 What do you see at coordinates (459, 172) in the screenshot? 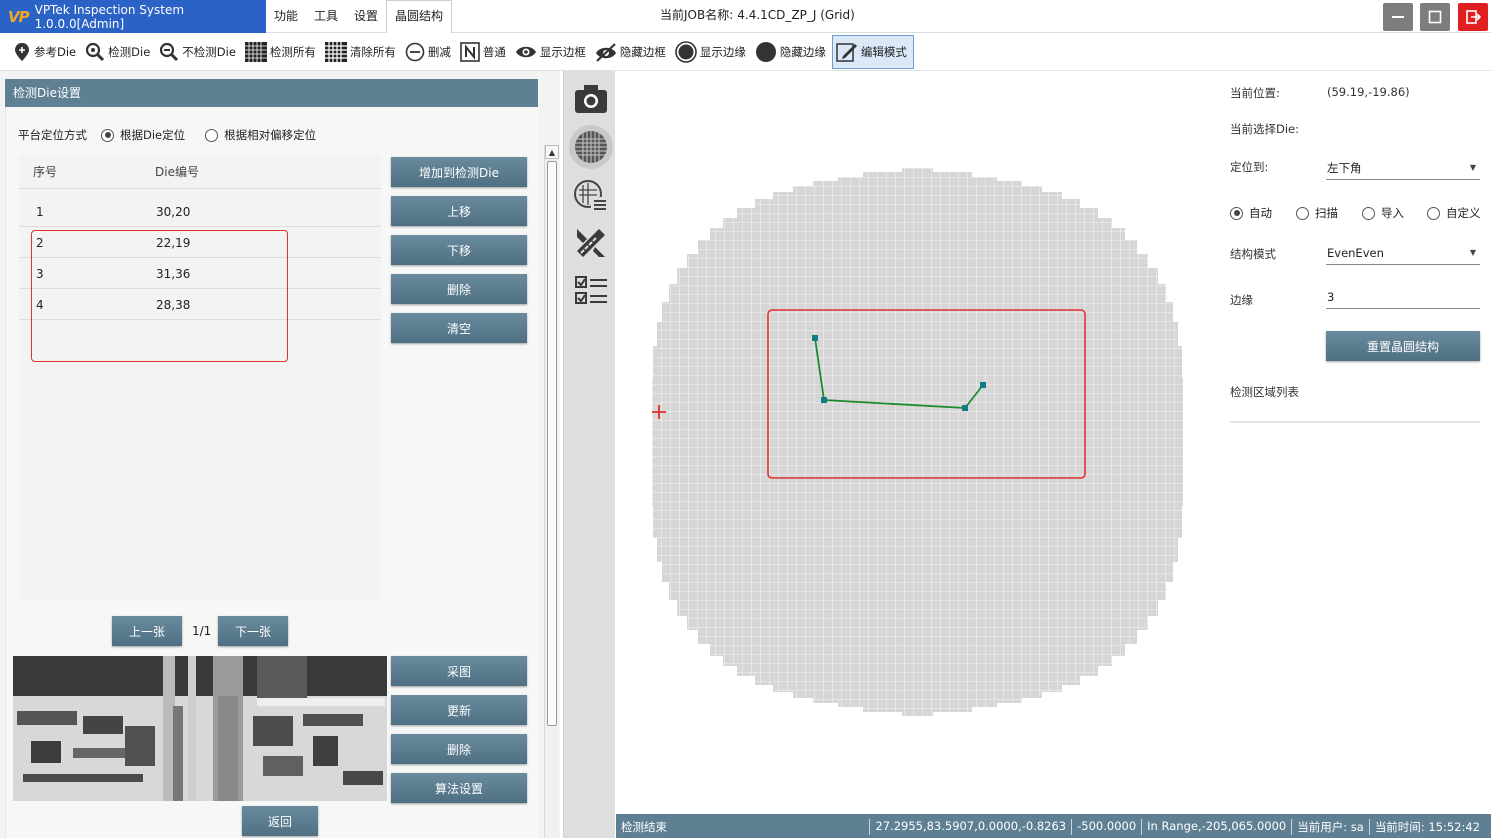
I see `add-inspect-die-button: 增加到检测Die` at bounding box center [459, 172].